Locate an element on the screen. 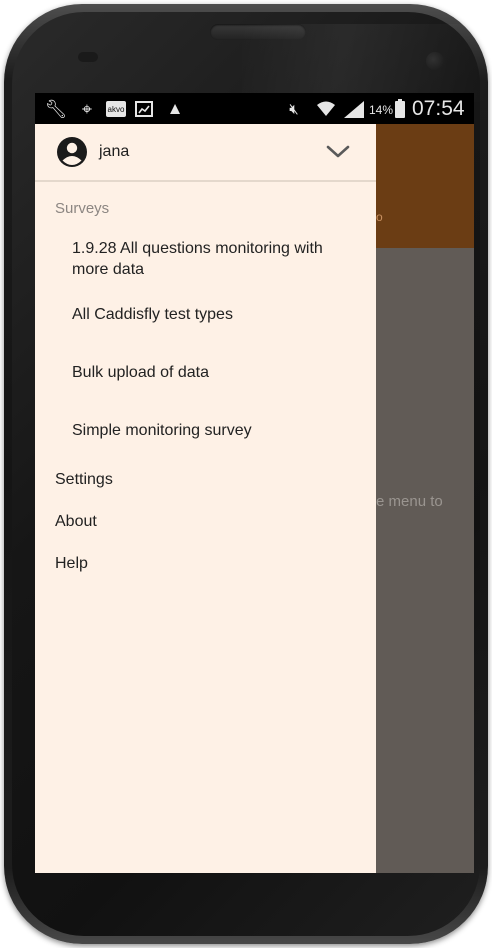 The image size is (492, 948). account-header: jana is located at coordinates (205, 153).